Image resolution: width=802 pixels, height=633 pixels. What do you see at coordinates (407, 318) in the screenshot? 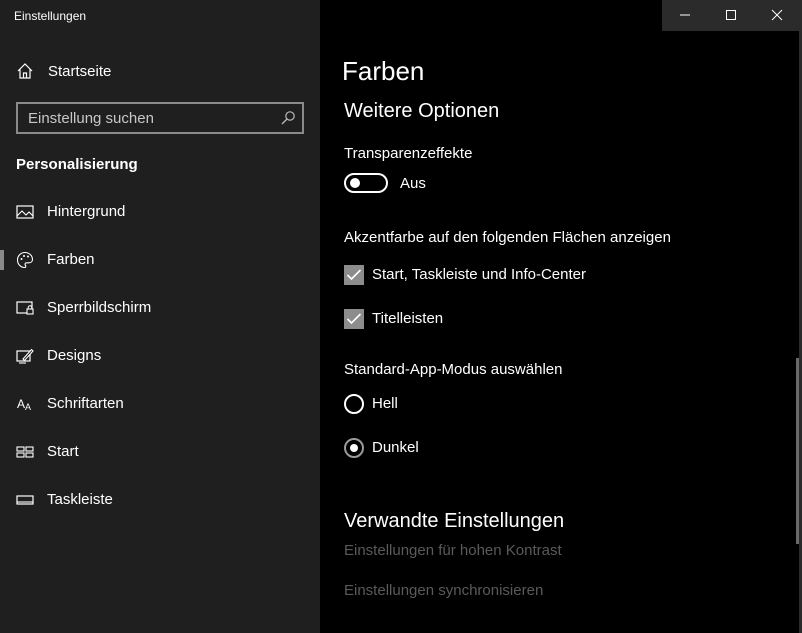
I see `checkbox-title-bars-label: Titelleisten` at bounding box center [407, 318].